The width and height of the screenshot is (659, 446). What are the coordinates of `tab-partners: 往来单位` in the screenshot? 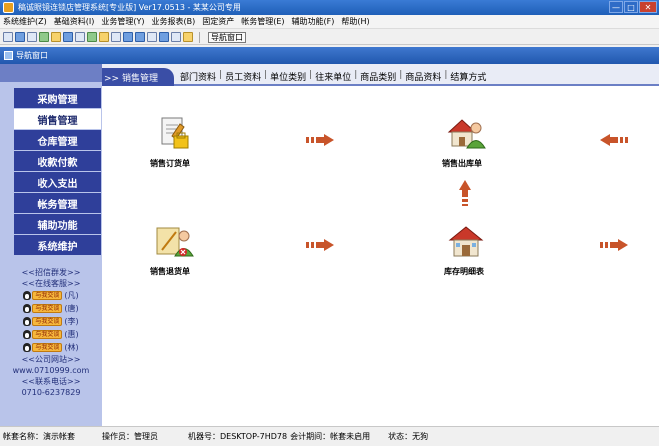 It's located at (333, 76).